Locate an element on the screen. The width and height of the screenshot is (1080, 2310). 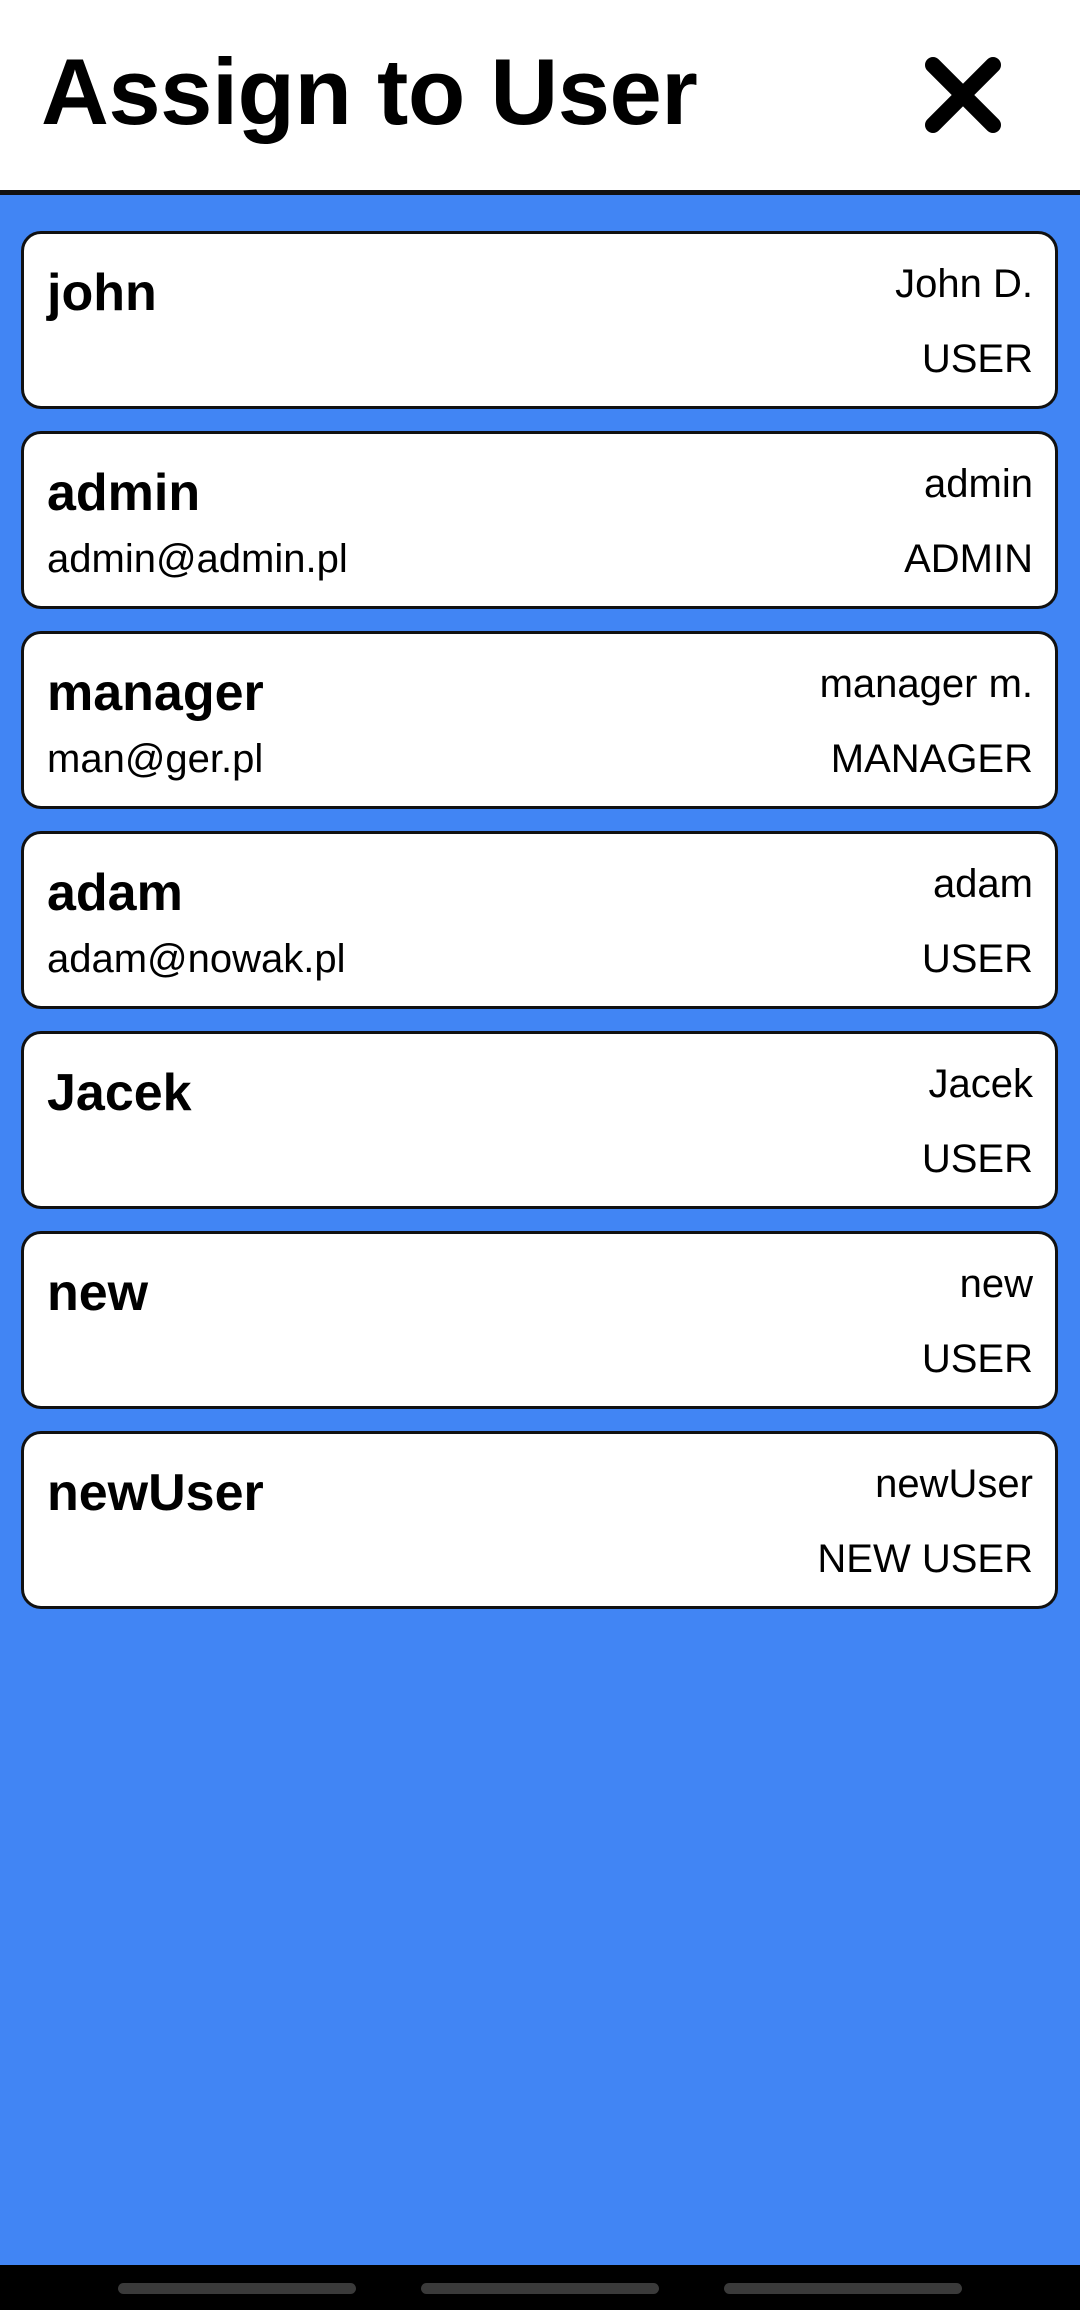
close-button is located at coordinates (963, 95).